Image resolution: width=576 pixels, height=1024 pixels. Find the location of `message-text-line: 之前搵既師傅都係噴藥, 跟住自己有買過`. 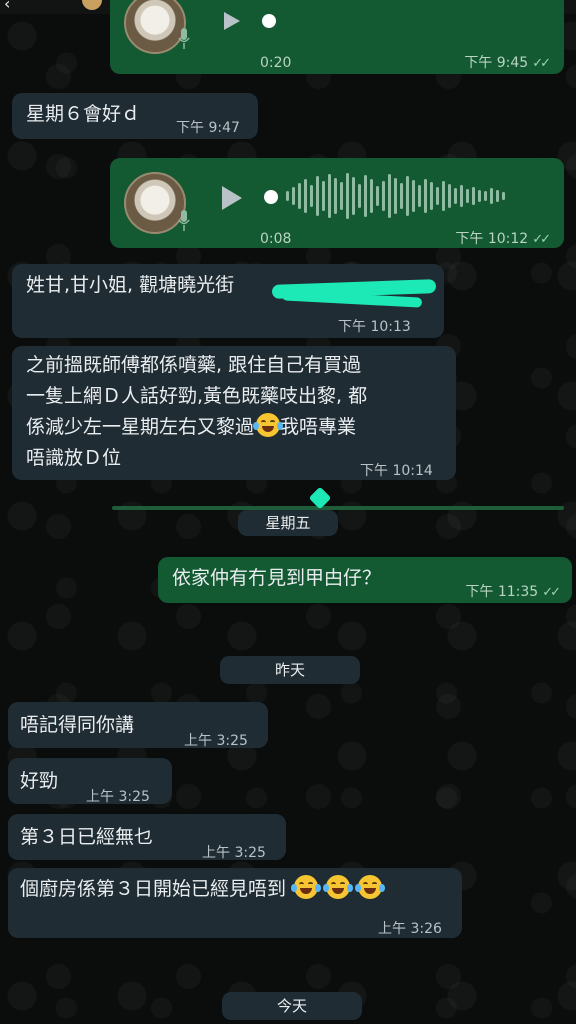

message-text-line: 之前搵既師傅都係噴藥, 跟住自己有買過 is located at coordinates (194, 365).